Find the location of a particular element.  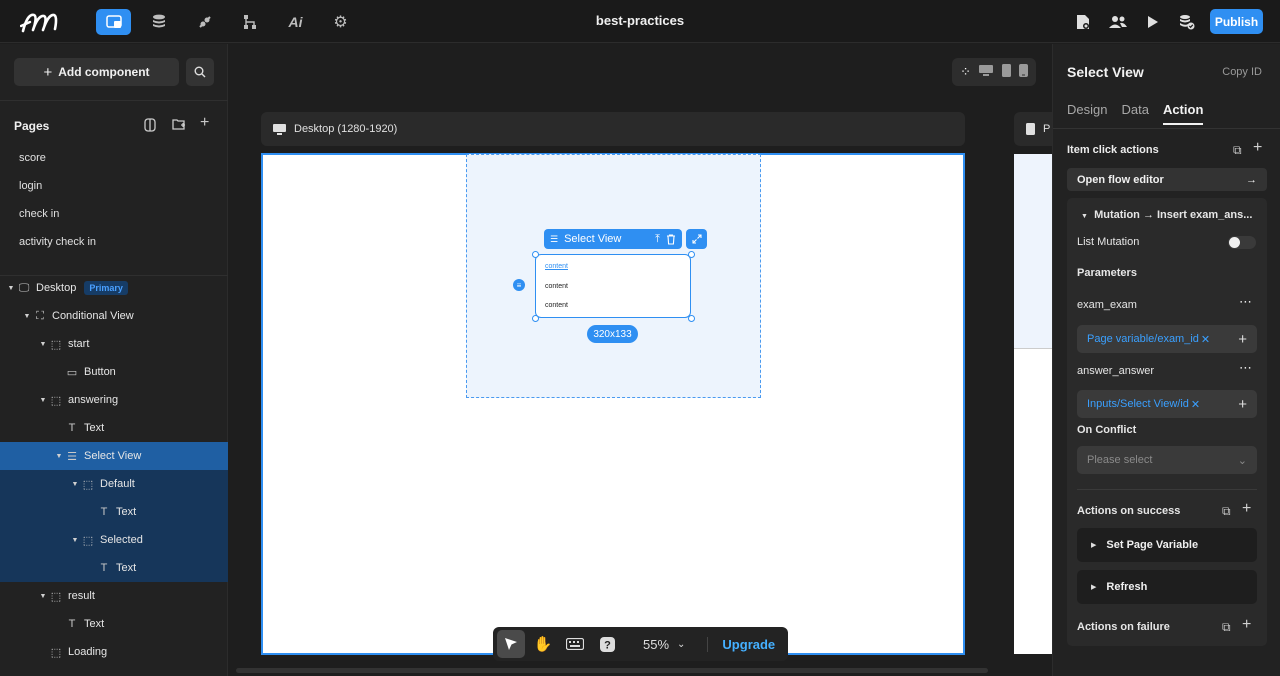

add-page-icon: + is located at coordinates (204, 123).